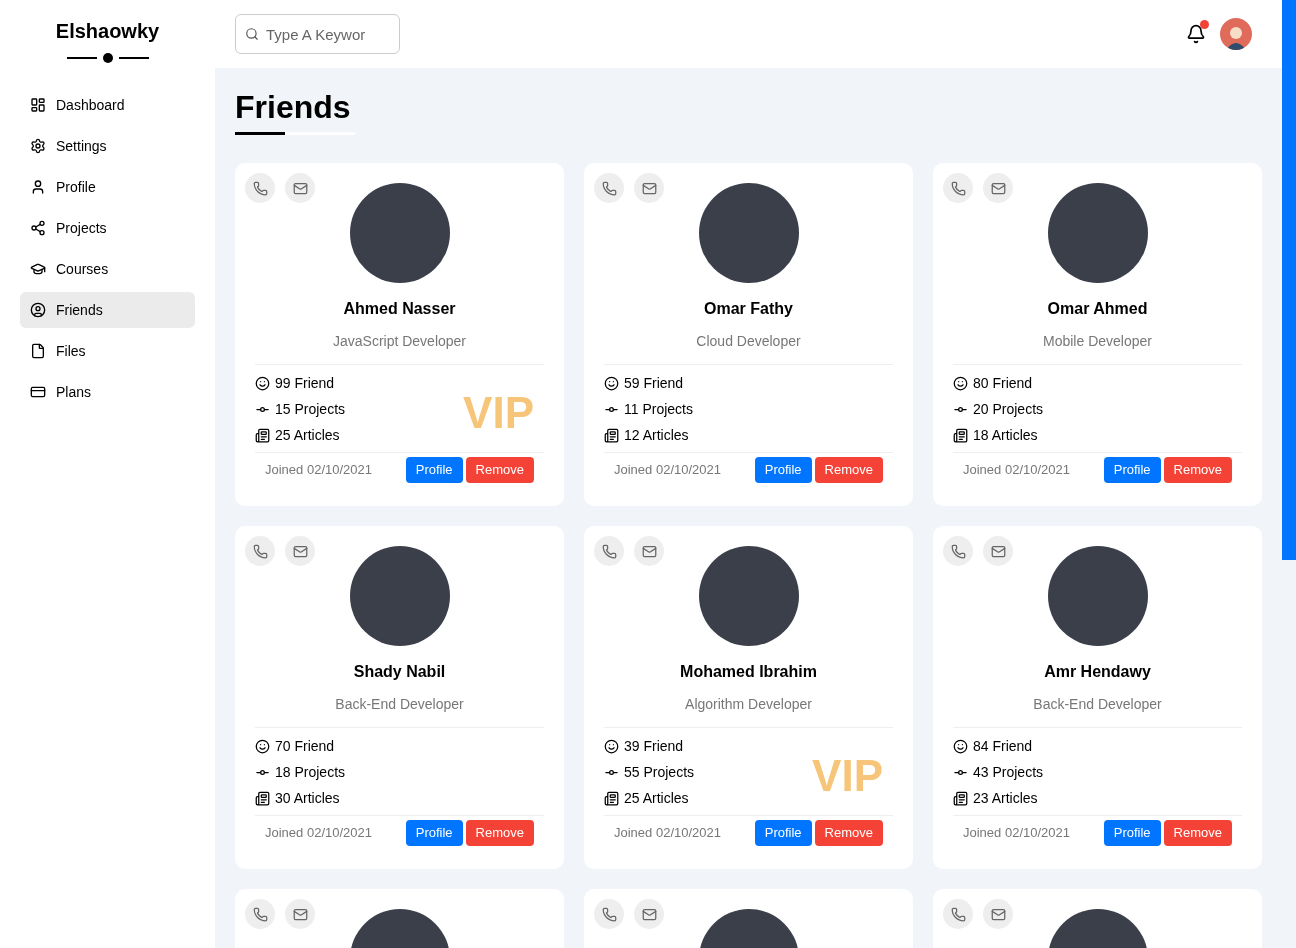 This screenshot has width=1296, height=948. I want to click on user-circle-icon, so click(38, 310).